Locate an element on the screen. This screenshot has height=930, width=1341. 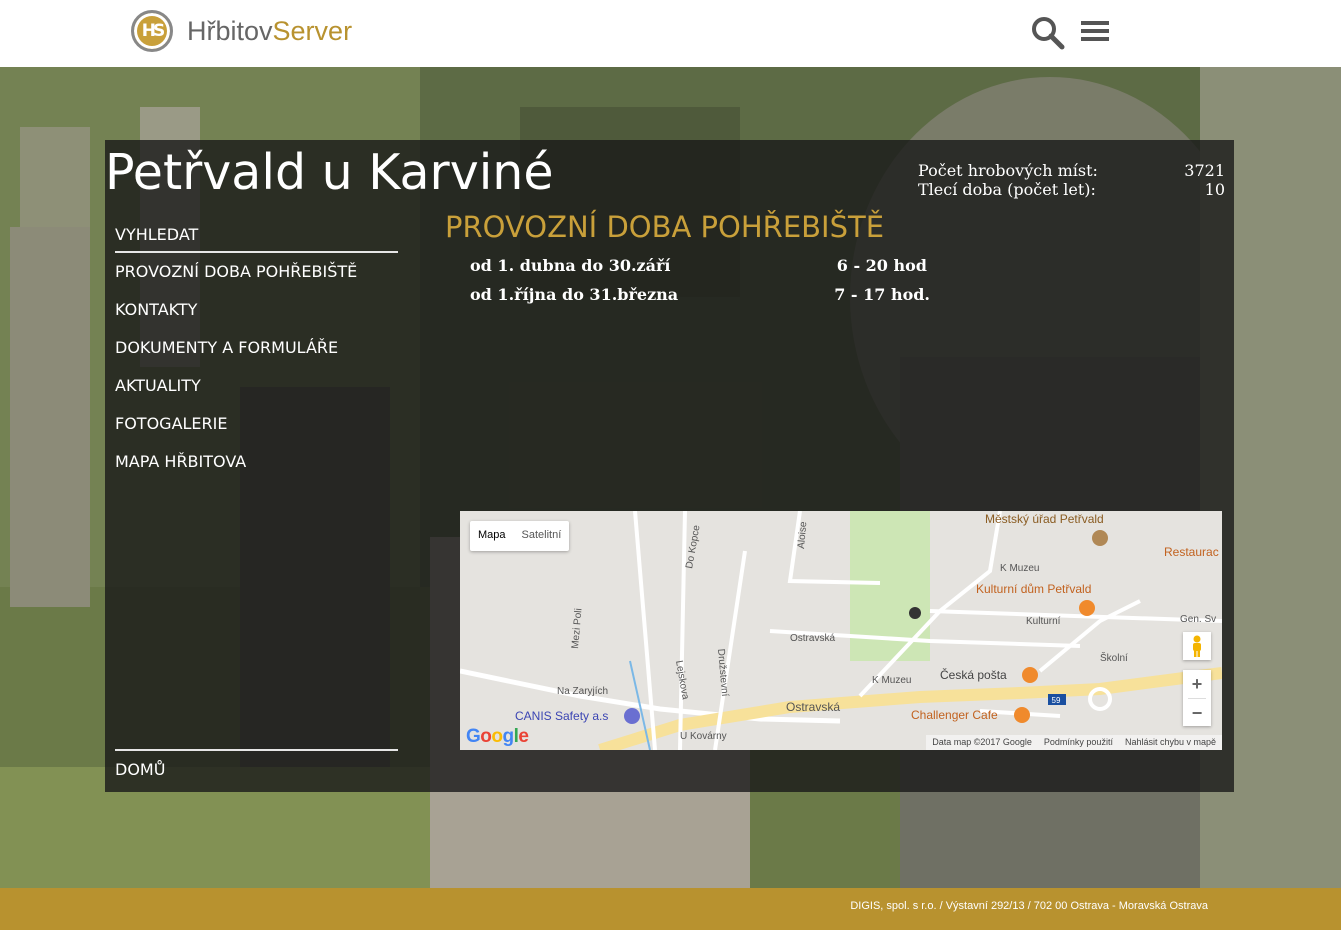
stat-label: Tlecí doba (počet let): is located at coordinates (1007, 189).